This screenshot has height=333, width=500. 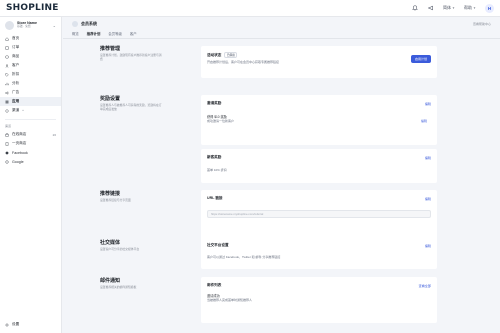 What do you see at coordinates (30, 92) in the screenshot?
I see `sidebar-item-ads: 广告` at bounding box center [30, 92].